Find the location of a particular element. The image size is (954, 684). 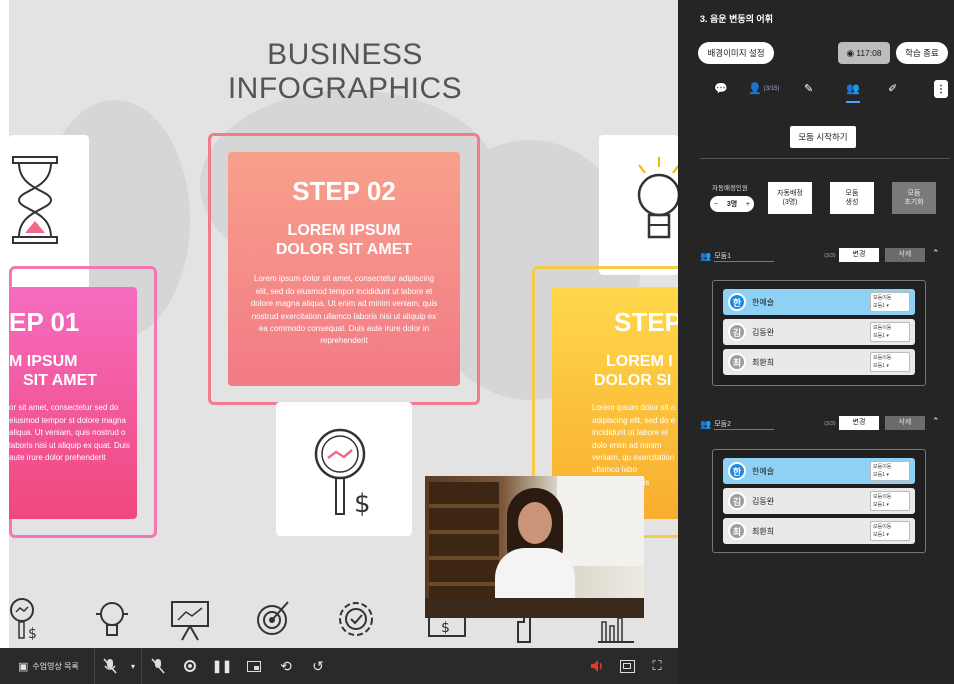

group2-name: 모둠2 is located at coordinates (744, 424).